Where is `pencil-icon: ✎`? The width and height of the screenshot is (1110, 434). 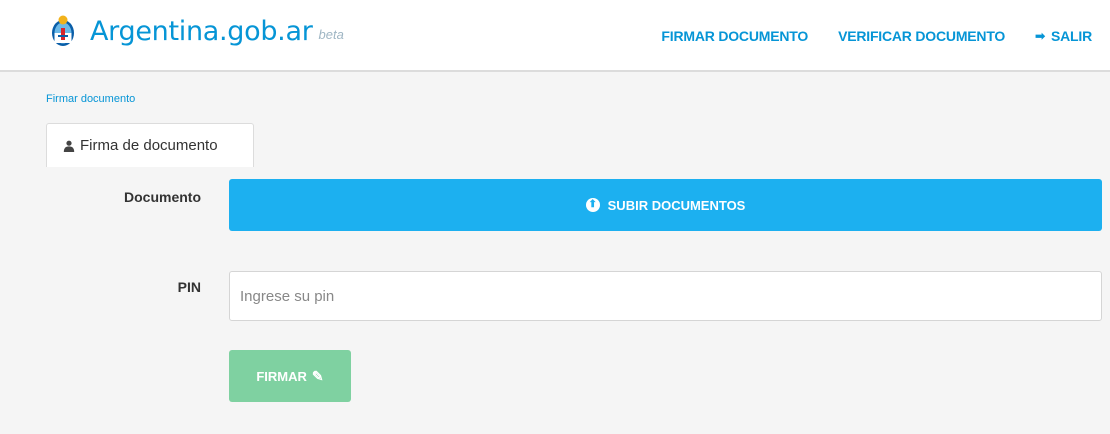 pencil-icon: ✎ is located at coordinates (317, 375).